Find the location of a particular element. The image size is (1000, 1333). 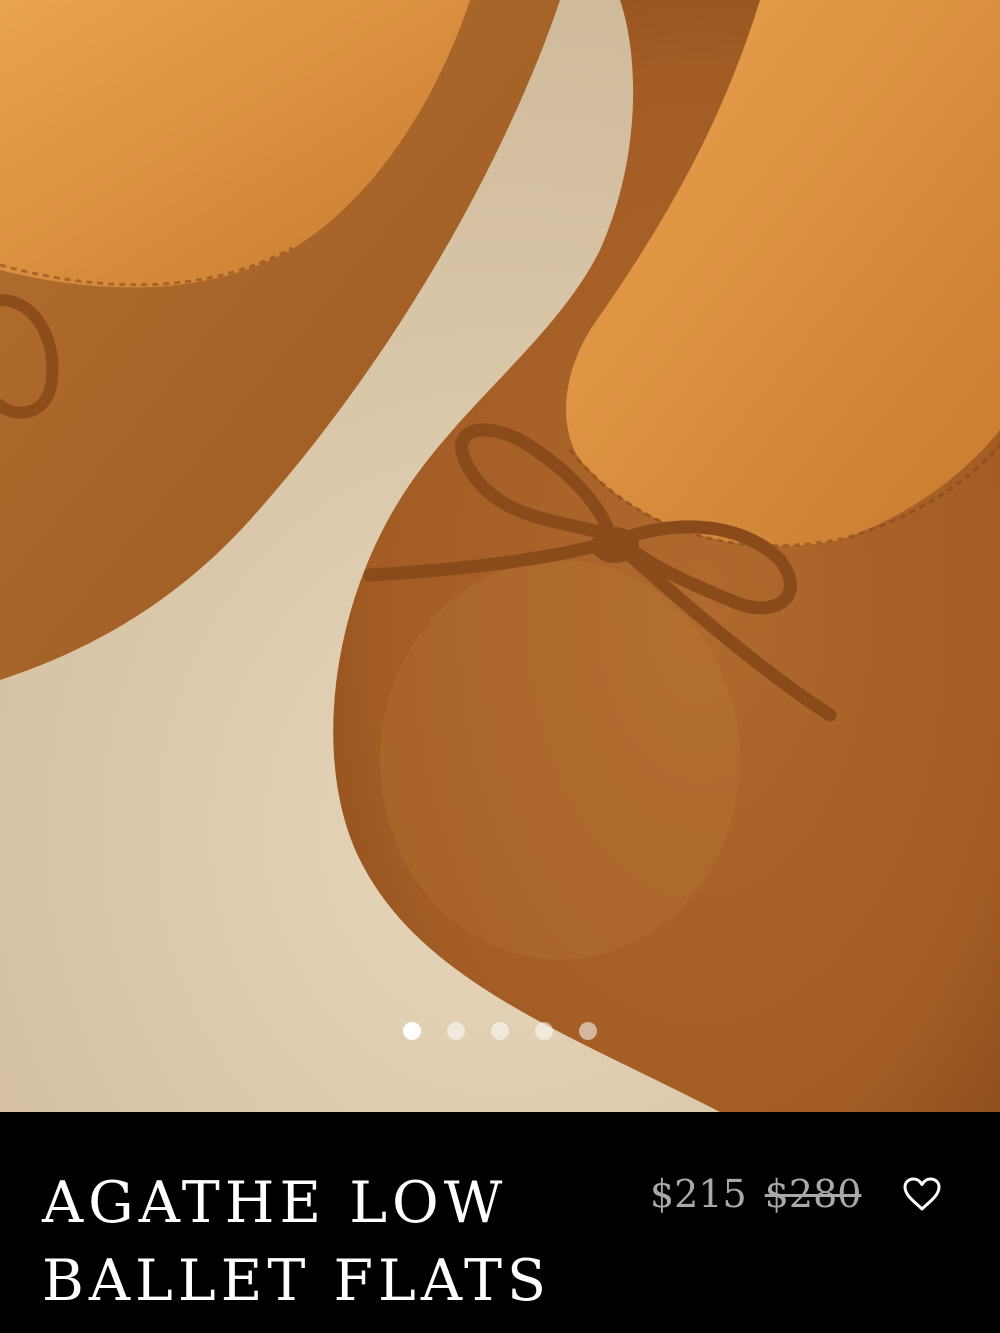

product-title-line-1: AGATHE LOW is located at coordinates (275, 1203).